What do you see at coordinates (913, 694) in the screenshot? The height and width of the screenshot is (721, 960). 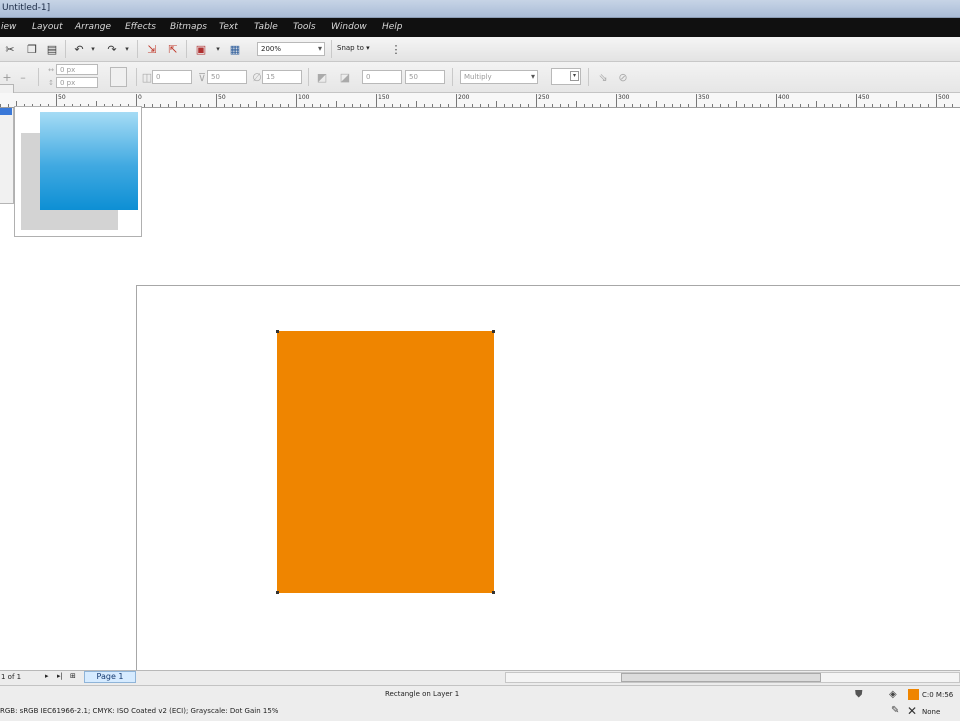 I see `fill-color-swatch` at bounding box center [913, 694].